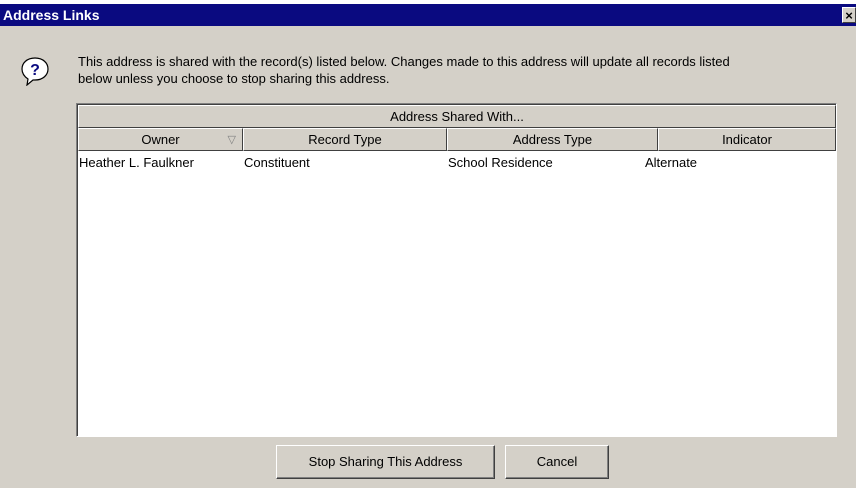 This screenshot has height=488, width=856. Describe the element at coordinates (428, 15) in the screenshot. I see `title-bar: Address Links ×` at that location.